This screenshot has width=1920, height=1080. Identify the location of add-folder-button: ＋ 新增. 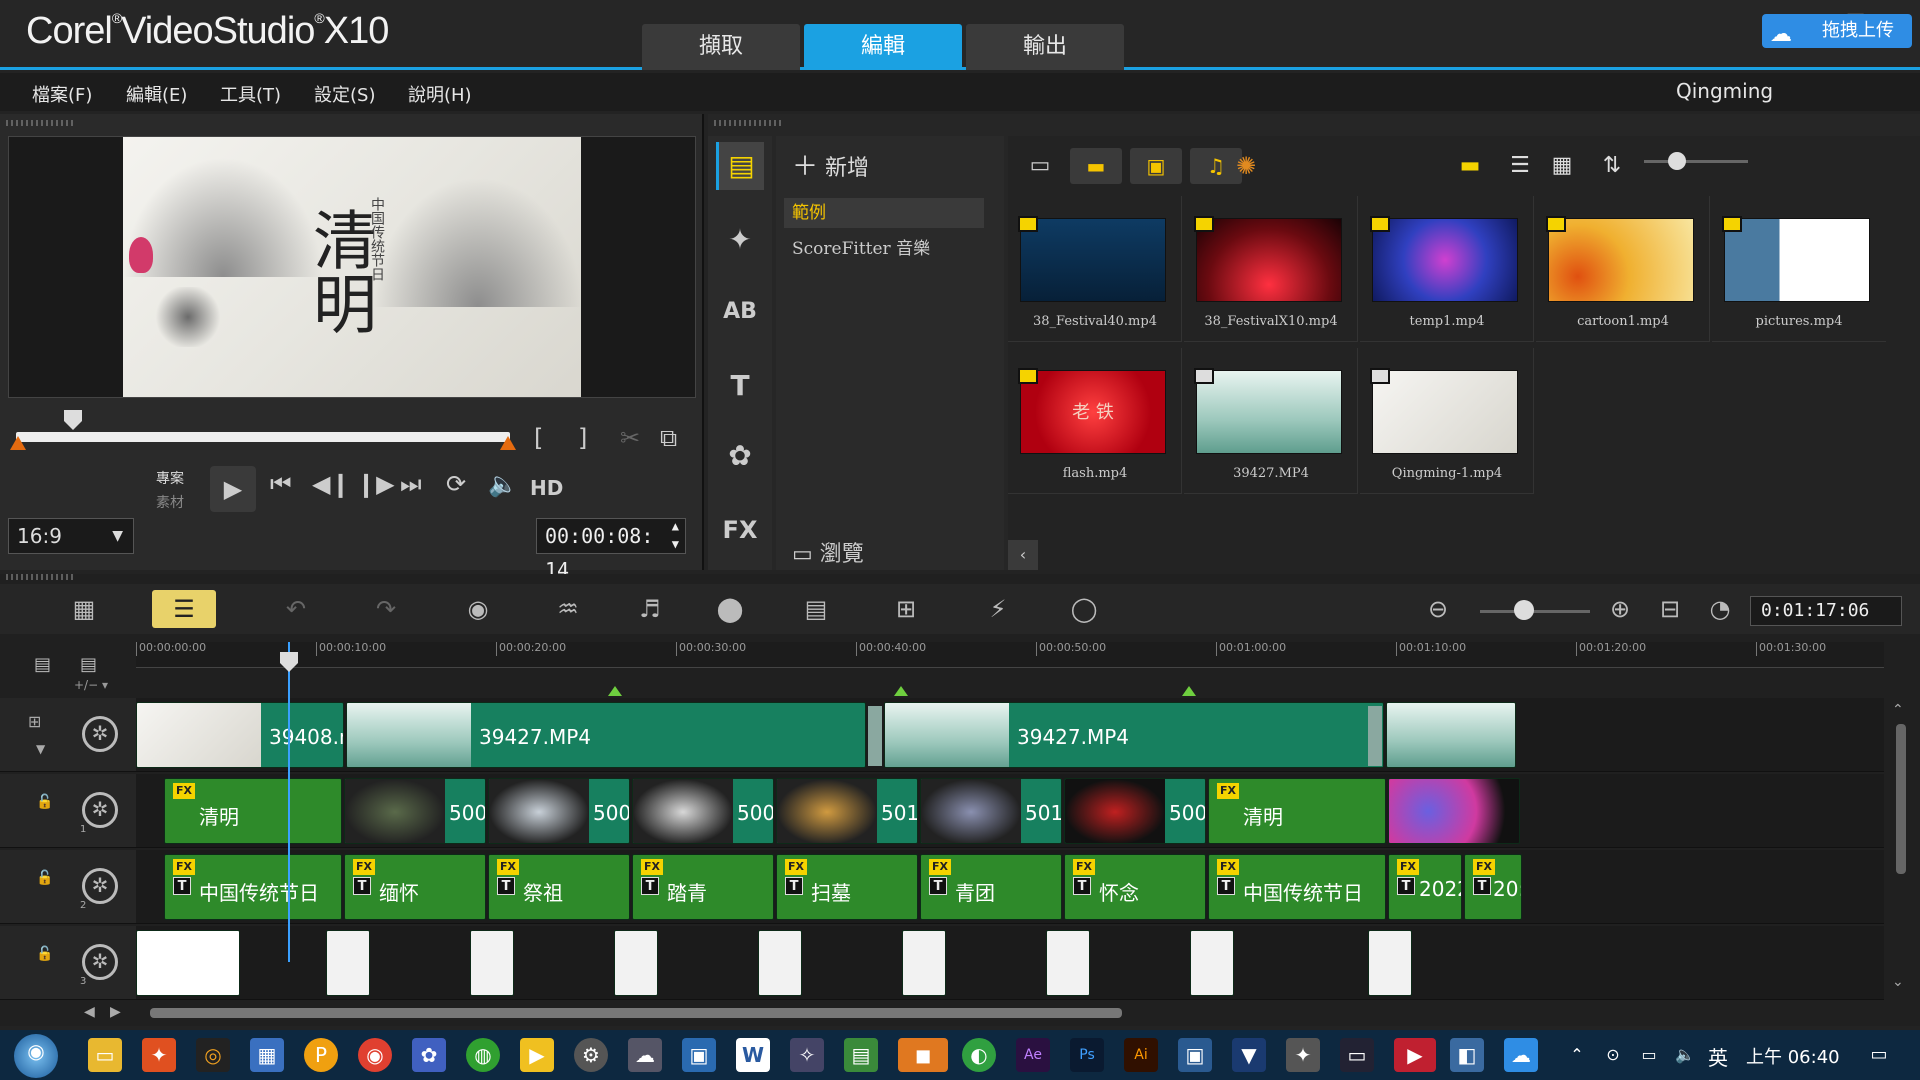
(830, 164).